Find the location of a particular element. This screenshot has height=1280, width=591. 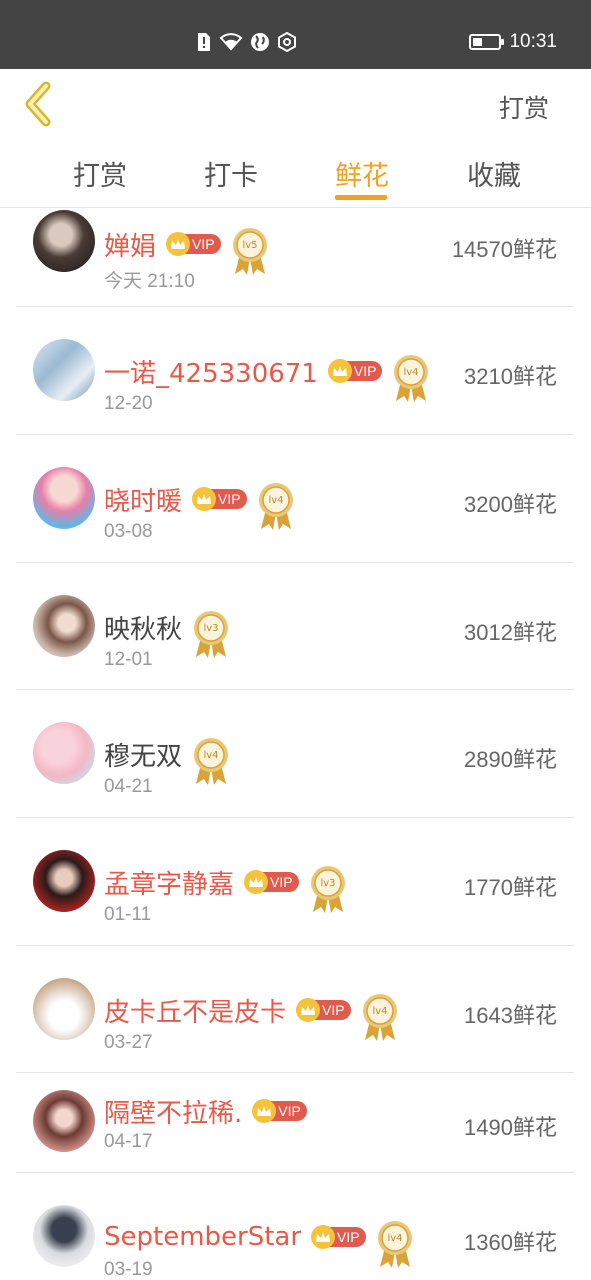

flower-count: 1770鲜花 is located at coordinates (510, 887).